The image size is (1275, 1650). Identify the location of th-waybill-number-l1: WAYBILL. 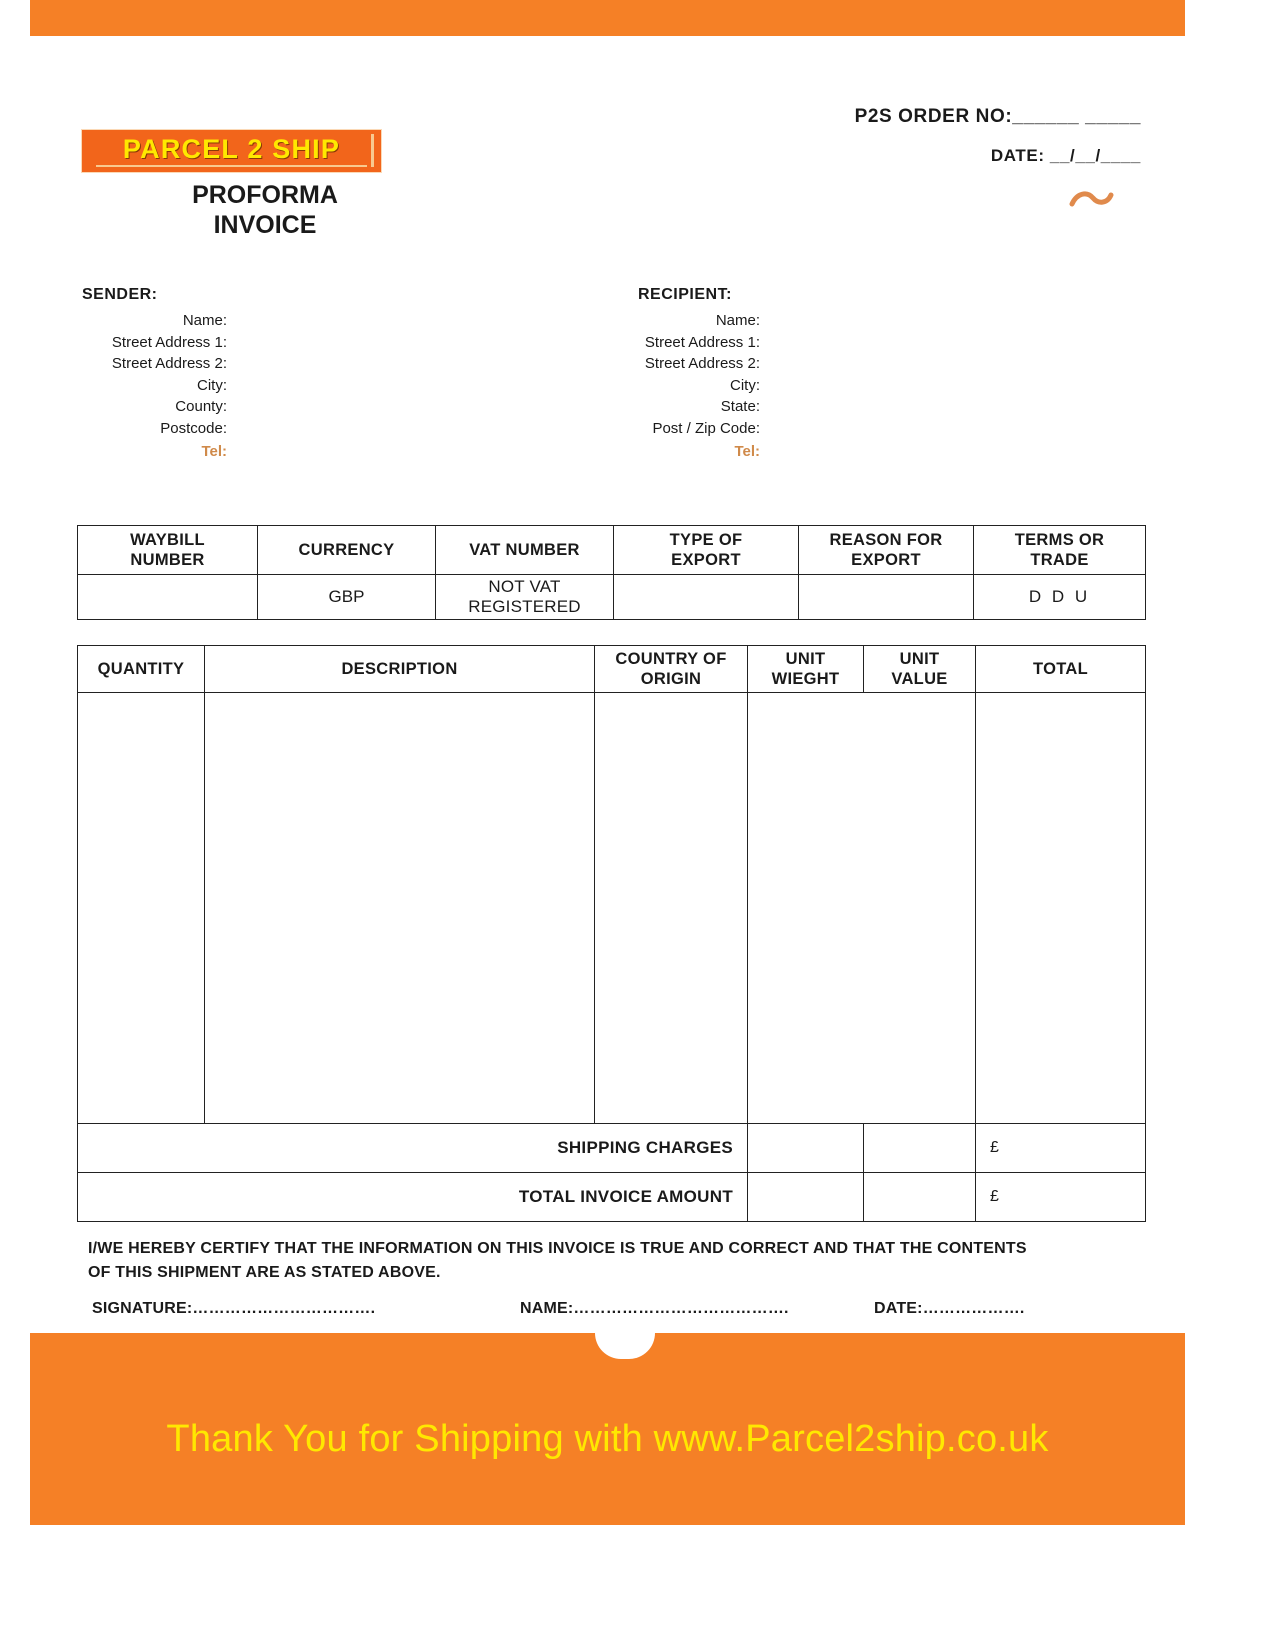
(167, 540).